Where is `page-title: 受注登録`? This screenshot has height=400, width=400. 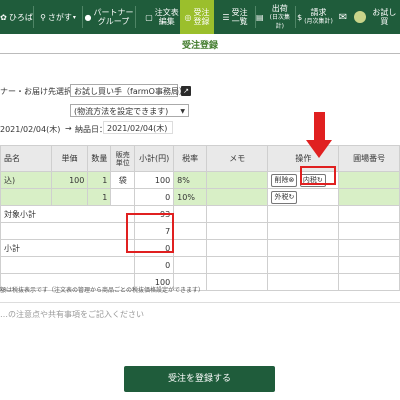 page-title: 受注登録 is located at coordinates (199, 44).